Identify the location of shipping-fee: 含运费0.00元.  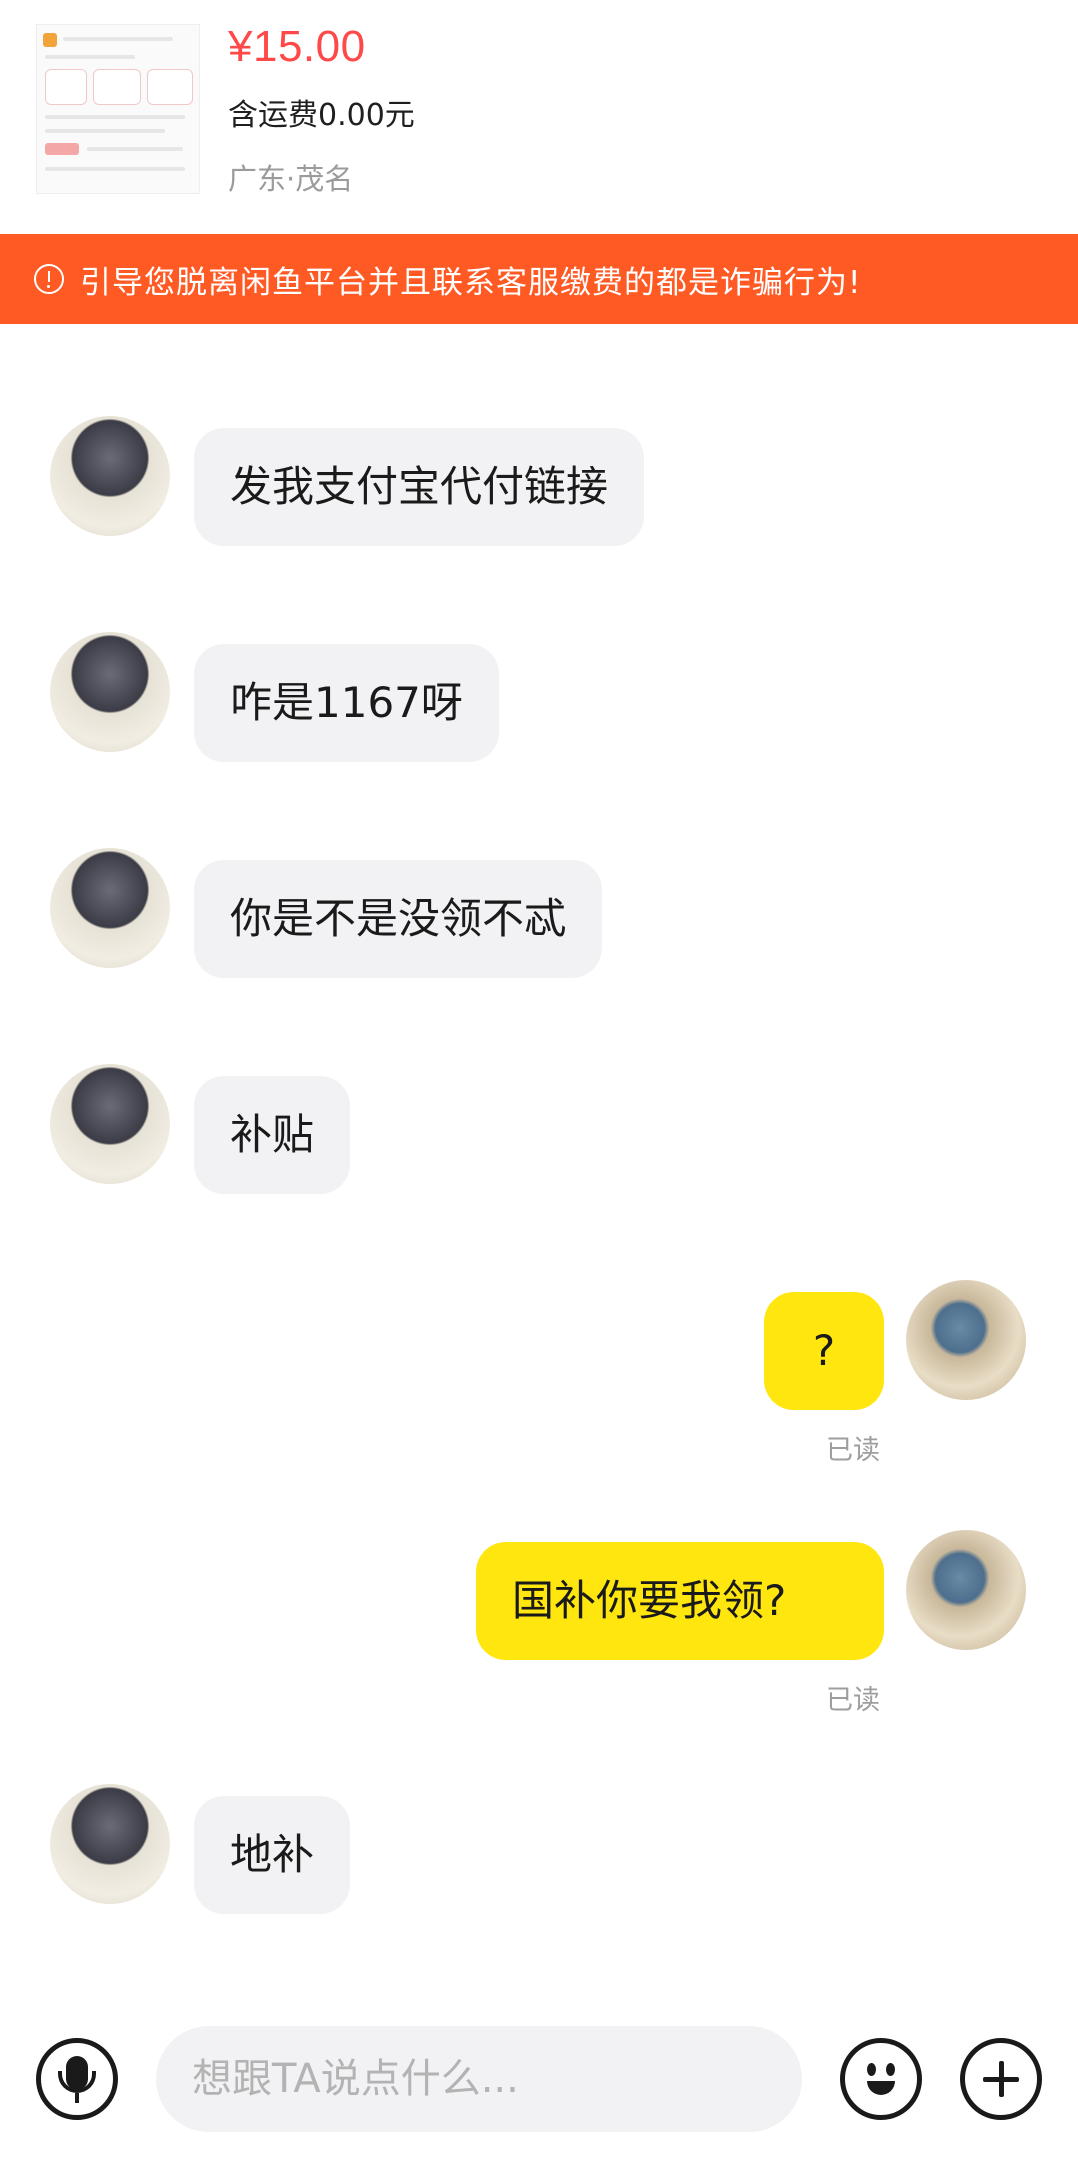
(321, 115).